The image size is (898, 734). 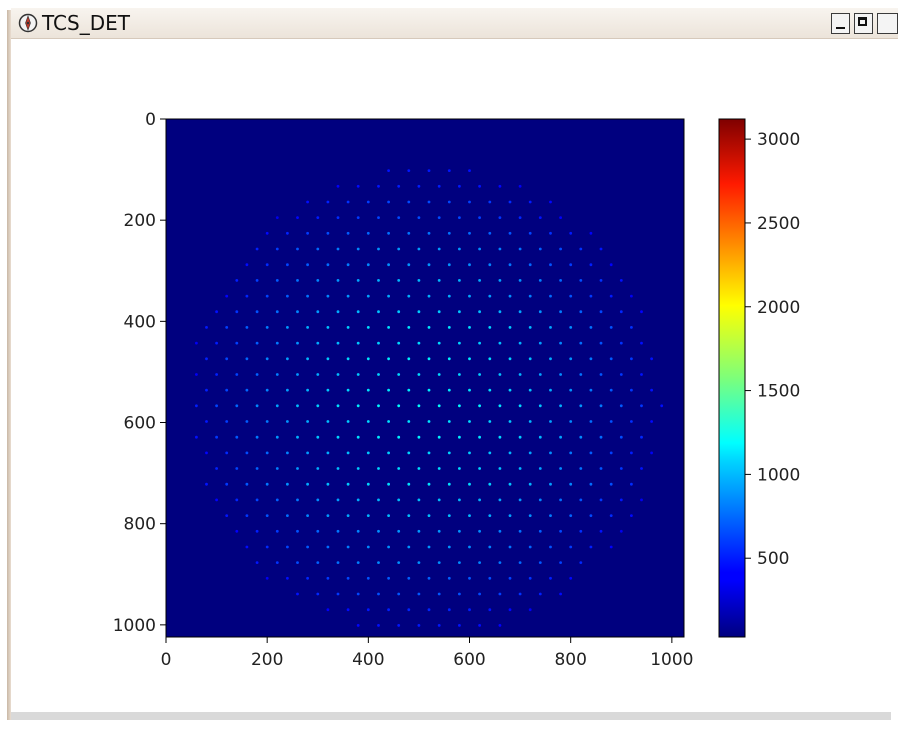 I want to click on maximize-button, so click(x=863, y=23).